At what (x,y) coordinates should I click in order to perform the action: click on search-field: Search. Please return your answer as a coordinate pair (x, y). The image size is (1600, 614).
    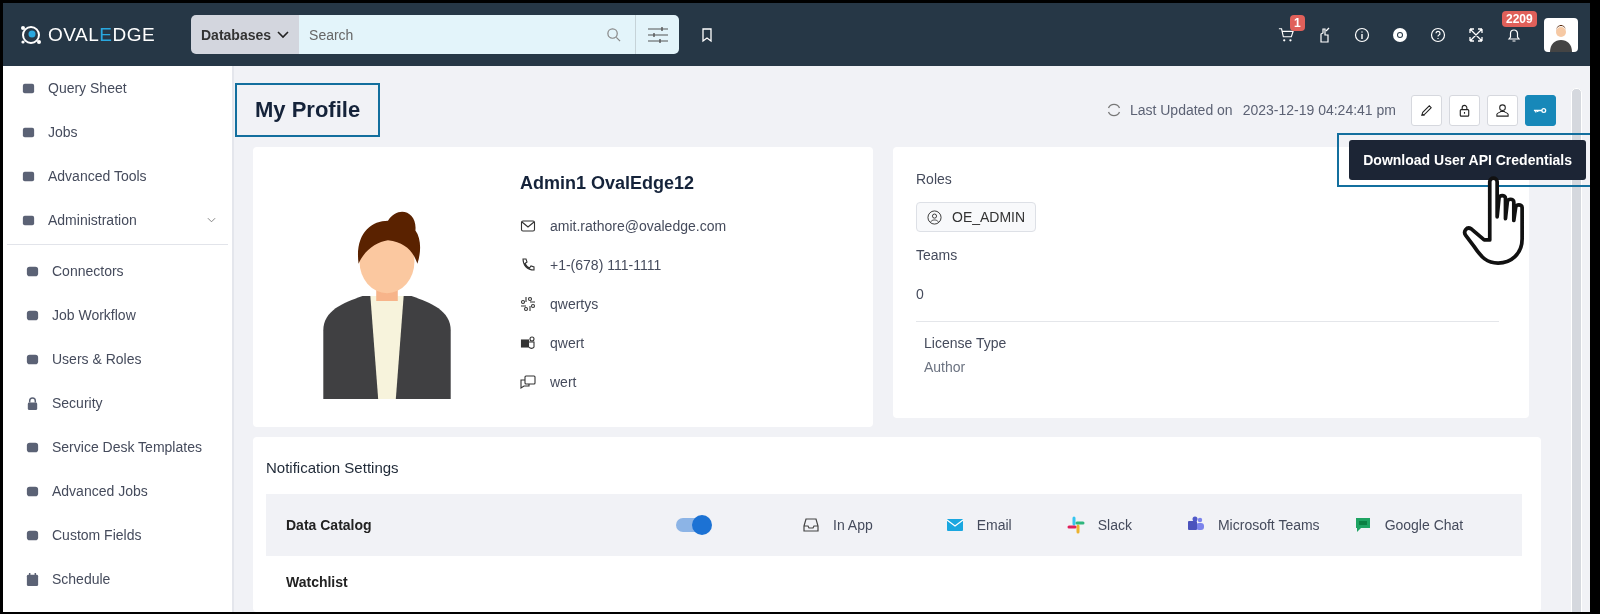
    Looking at the image, I should click on (467, 34).